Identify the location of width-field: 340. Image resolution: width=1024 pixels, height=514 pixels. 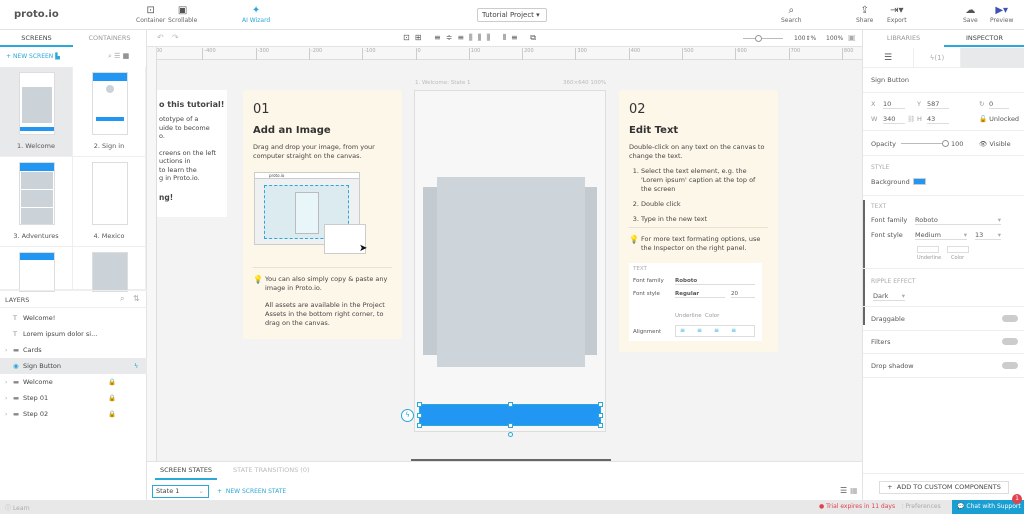
(894, 119).